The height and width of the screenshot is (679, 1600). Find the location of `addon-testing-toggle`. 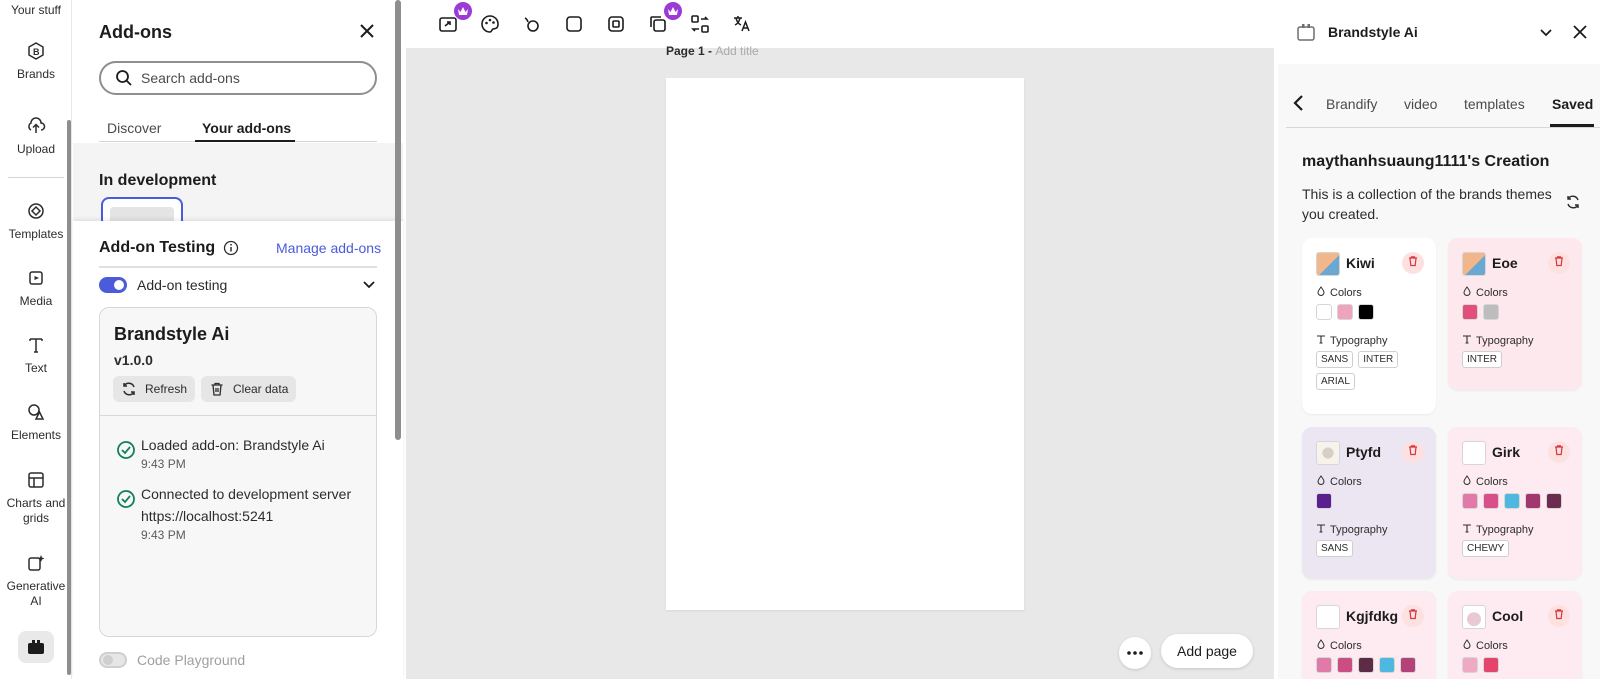

addon-testing-toggle is located at coordinates (113, 285).